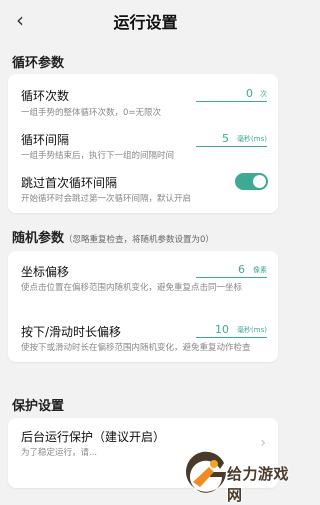  I want to click on random-section-title: 随机参数, so click(38, 238).